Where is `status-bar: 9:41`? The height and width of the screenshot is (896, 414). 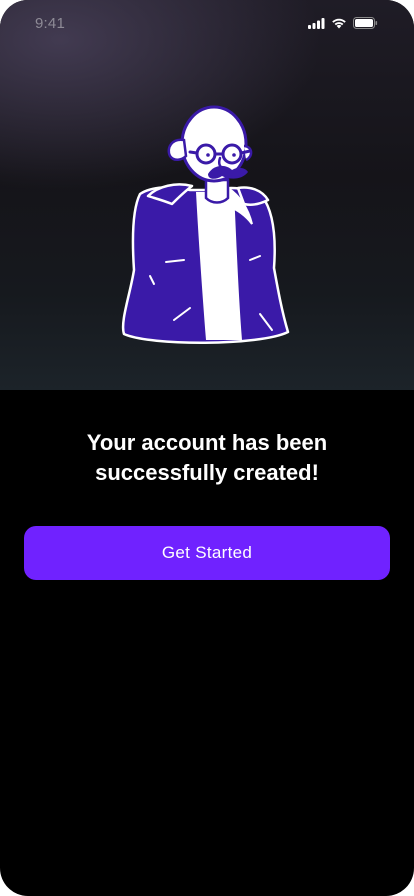
status-bar: 9:41 is located at coordinates (207, 24).